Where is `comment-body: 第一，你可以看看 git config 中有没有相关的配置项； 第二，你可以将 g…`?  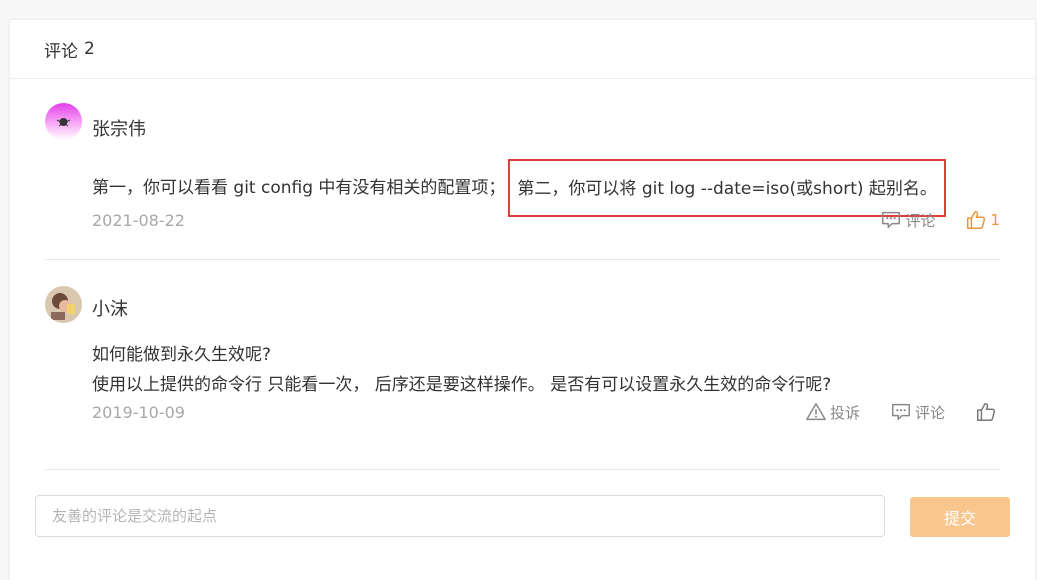 comment-body: 第一，你可以看看 git config 中有没有相关的配置项； 第二，你可以将 g… is located at coordinates (519, 188).